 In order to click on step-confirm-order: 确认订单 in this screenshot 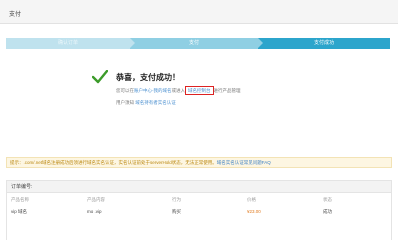, I will do `click(70, 43)`.